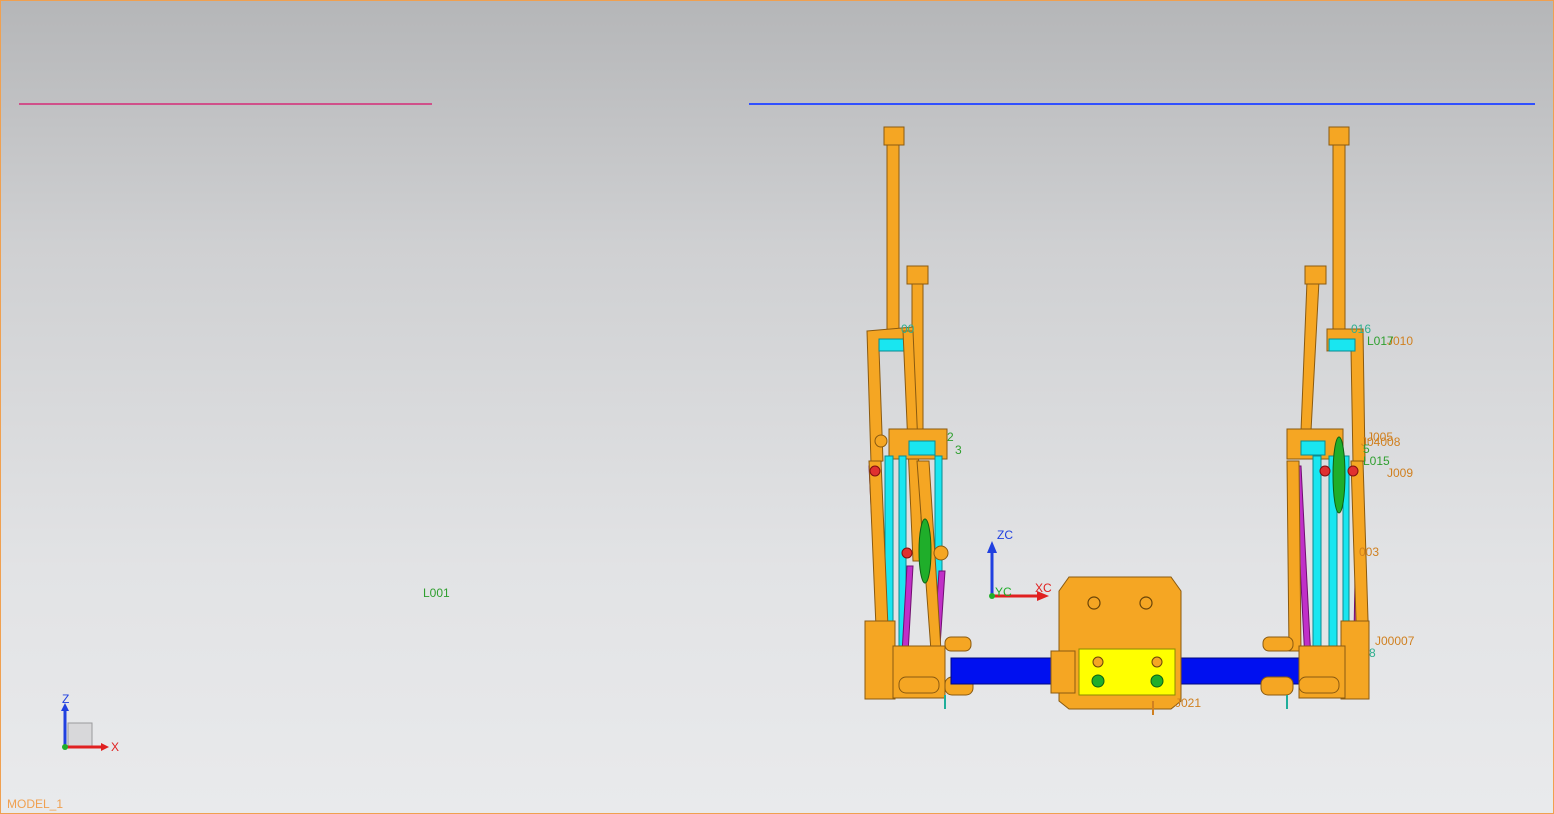  What do you see at coordinates (958, 644) in the screenshot?
I see `left-foot-pin-top` at bounding box center [958, 644].